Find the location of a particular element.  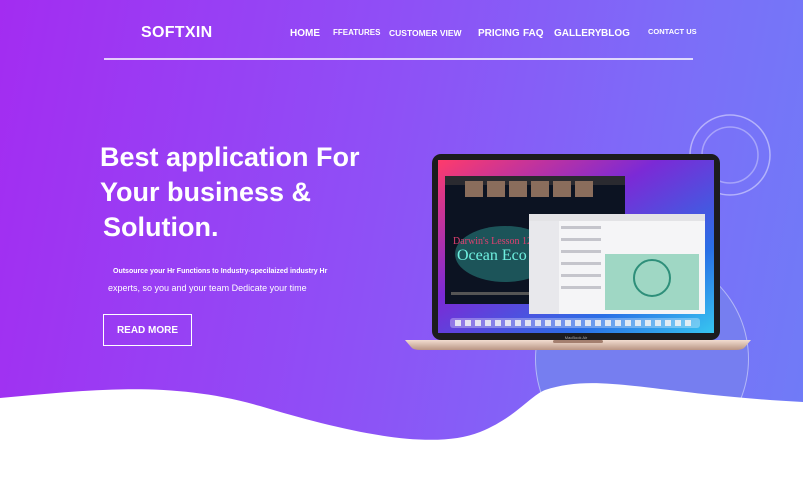

video-title-line-1: Darwin's Lesson 12 is located at coordinates (492, 241).